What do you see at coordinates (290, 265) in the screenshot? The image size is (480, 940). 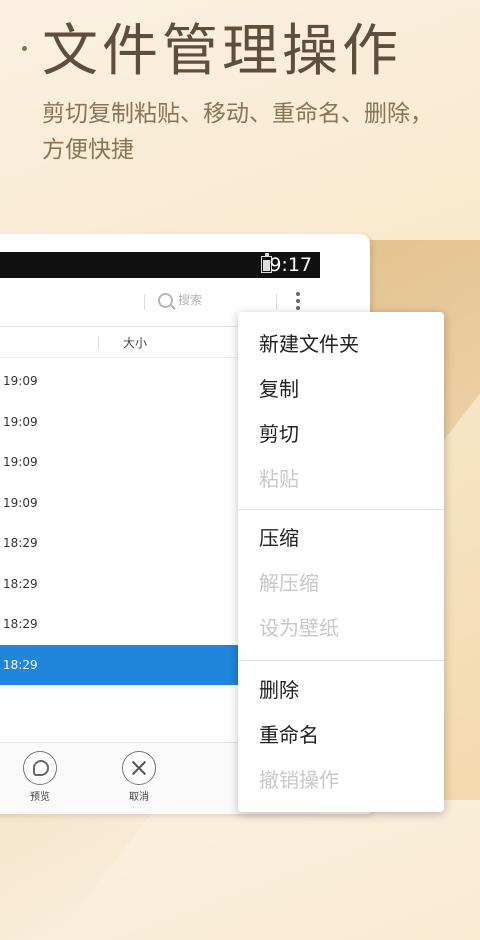 I see `status-time: 9:17` at bounding box center [290, 265].